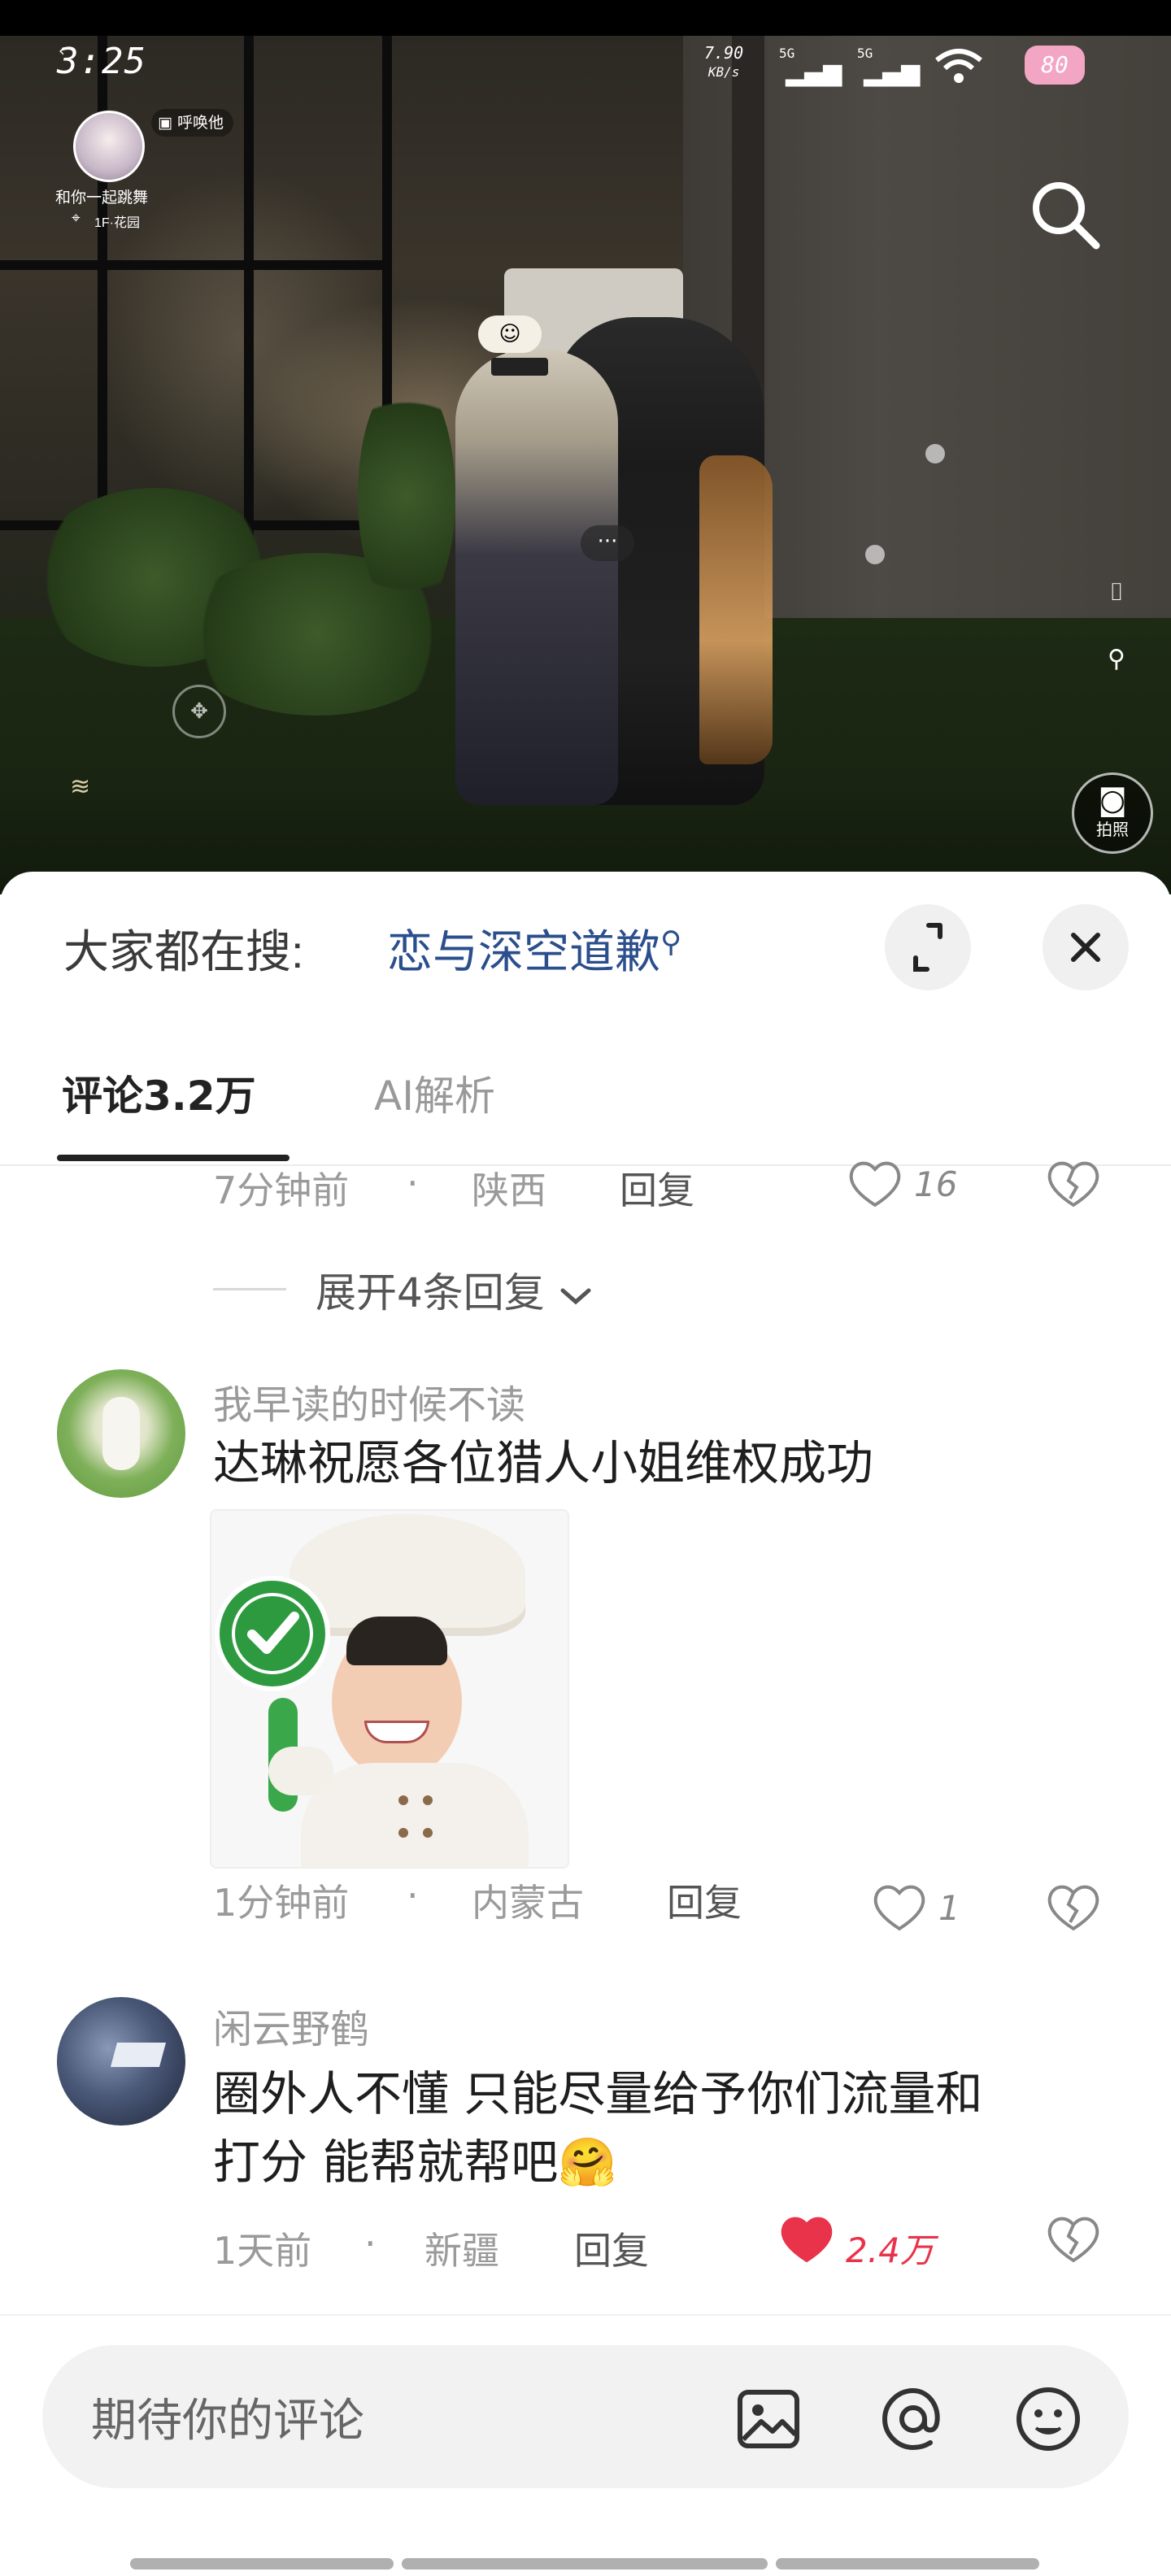  What do you see at coordinates (282, 1190) in the screenshot?
I see `comment-time: 7分钟前` at bounding box center [282, 1190].